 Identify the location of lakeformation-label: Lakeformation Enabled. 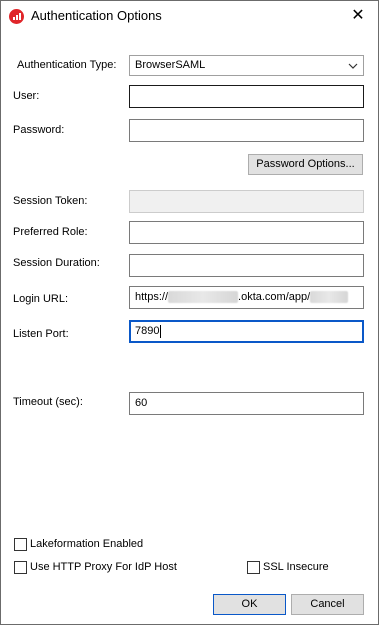
(86, 544).